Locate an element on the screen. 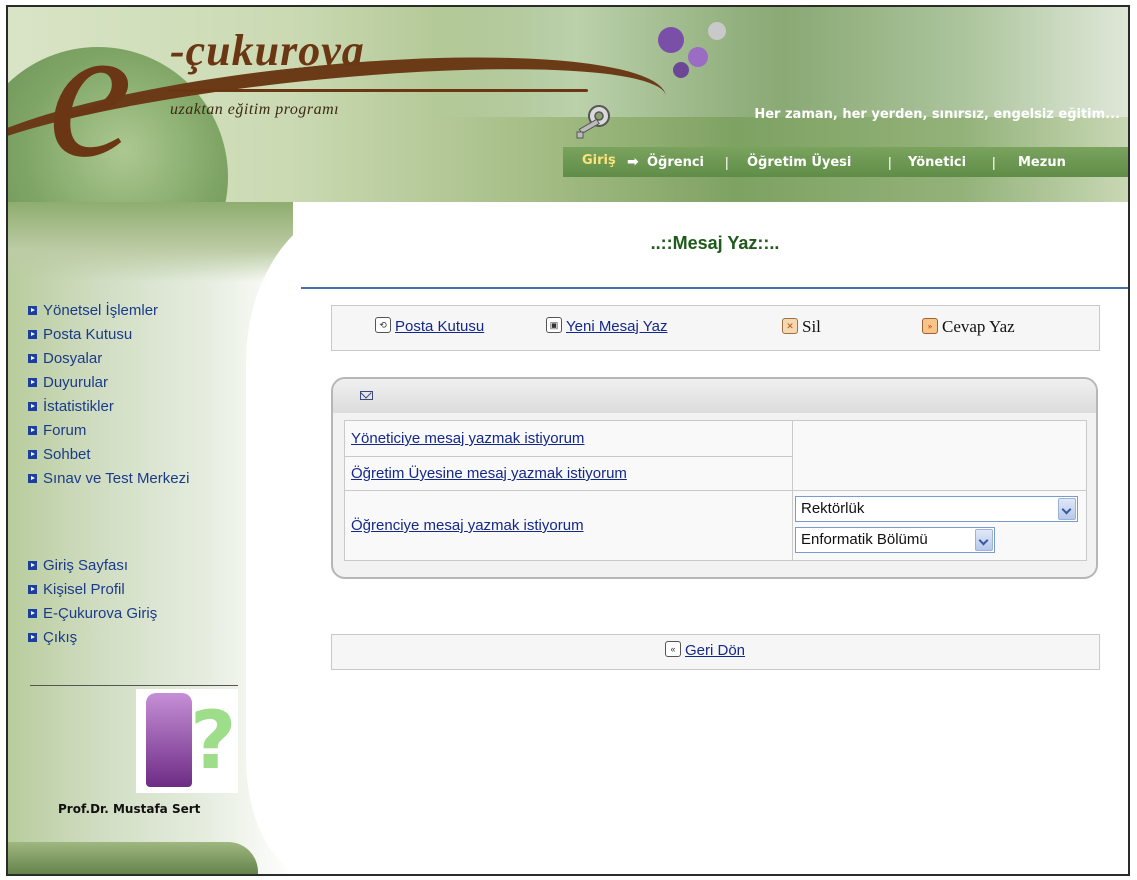 Image resolution: width=1137 pixels, height=880 pixels. unit-select-value: Rektörlük is located at coordinates (833, 508).